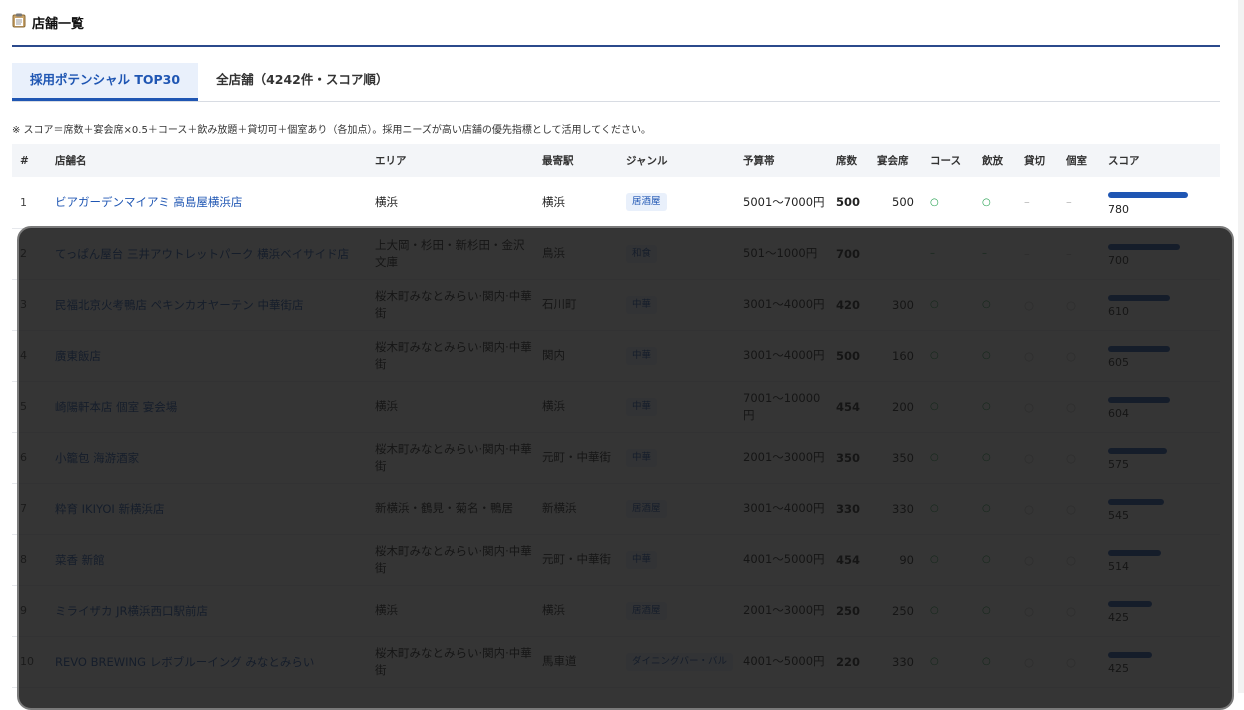  What do you see at coordinates (1079, 203) in the screenshot?
I see `room-flag: –` at bounding box center [1079, 203].